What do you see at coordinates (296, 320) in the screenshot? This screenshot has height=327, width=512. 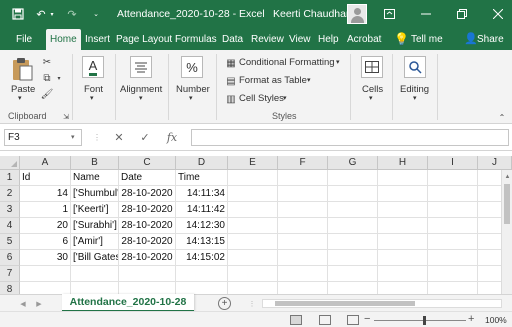 I see `normal-view-icon` at bounding box center [296, 320].